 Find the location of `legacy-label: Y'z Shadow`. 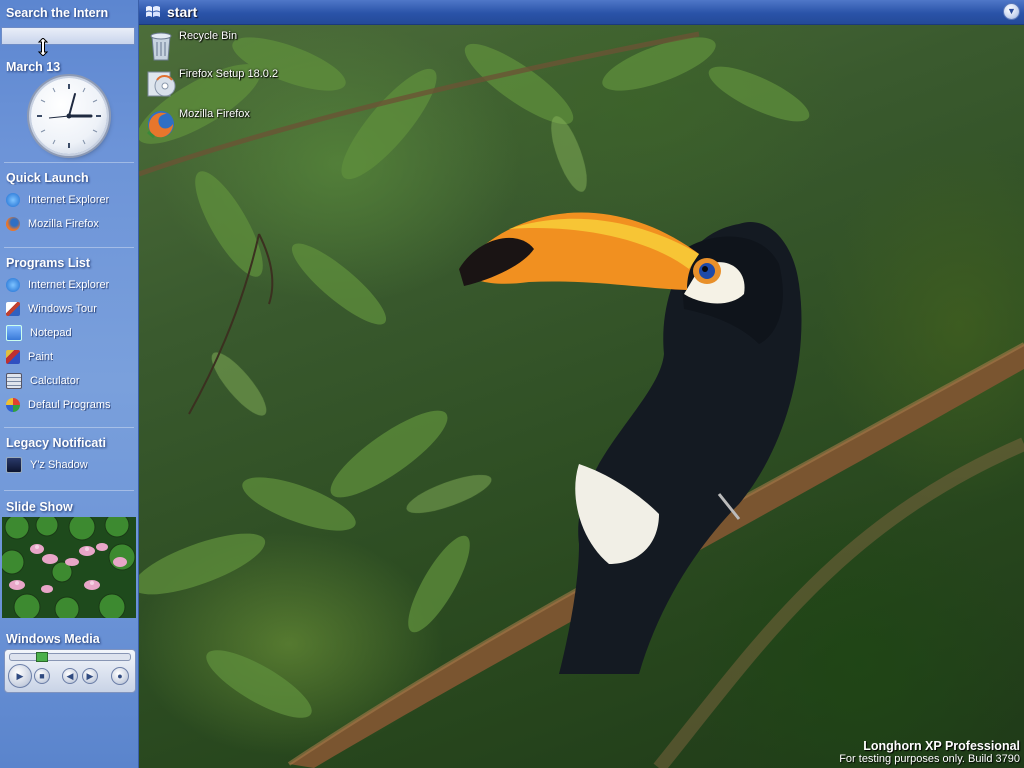

legacy-label: Y'z Shadow is located at coordinates (59, 465).